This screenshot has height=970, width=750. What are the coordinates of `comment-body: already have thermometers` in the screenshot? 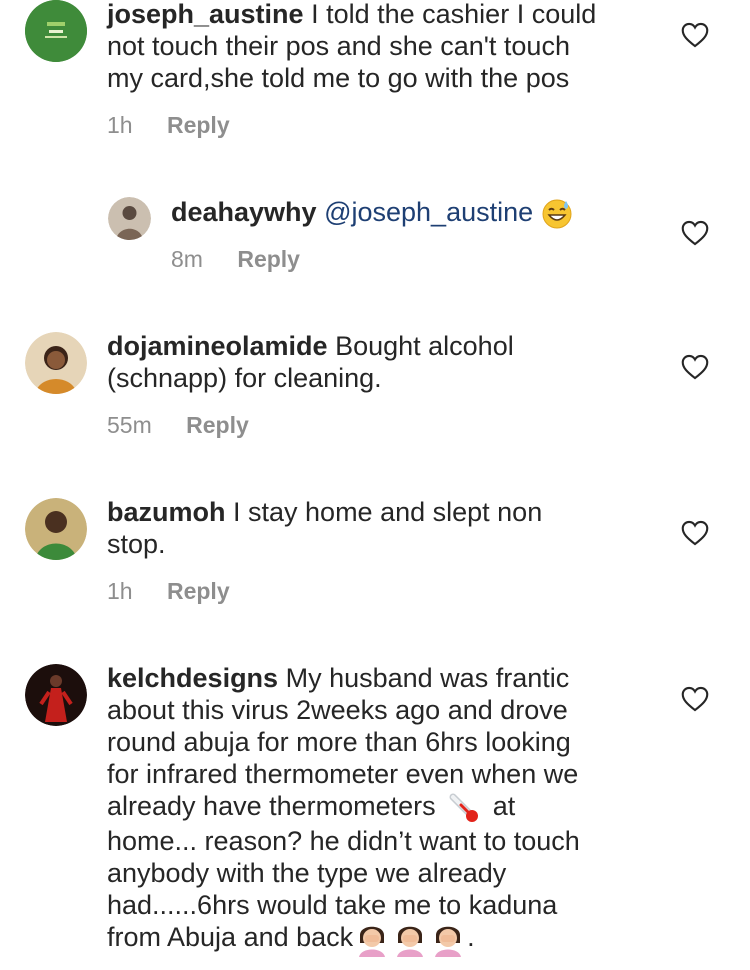 It's located at (271, 806).